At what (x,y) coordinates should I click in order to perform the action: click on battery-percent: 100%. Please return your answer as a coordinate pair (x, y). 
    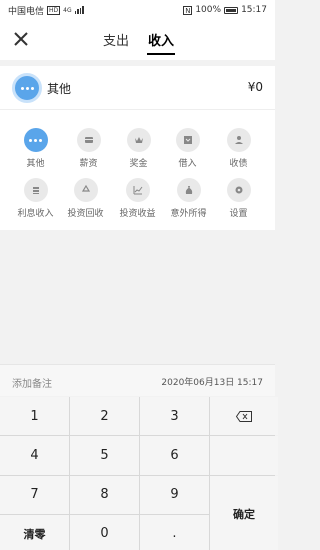
    Looking at the image, I should click on (208, 10).